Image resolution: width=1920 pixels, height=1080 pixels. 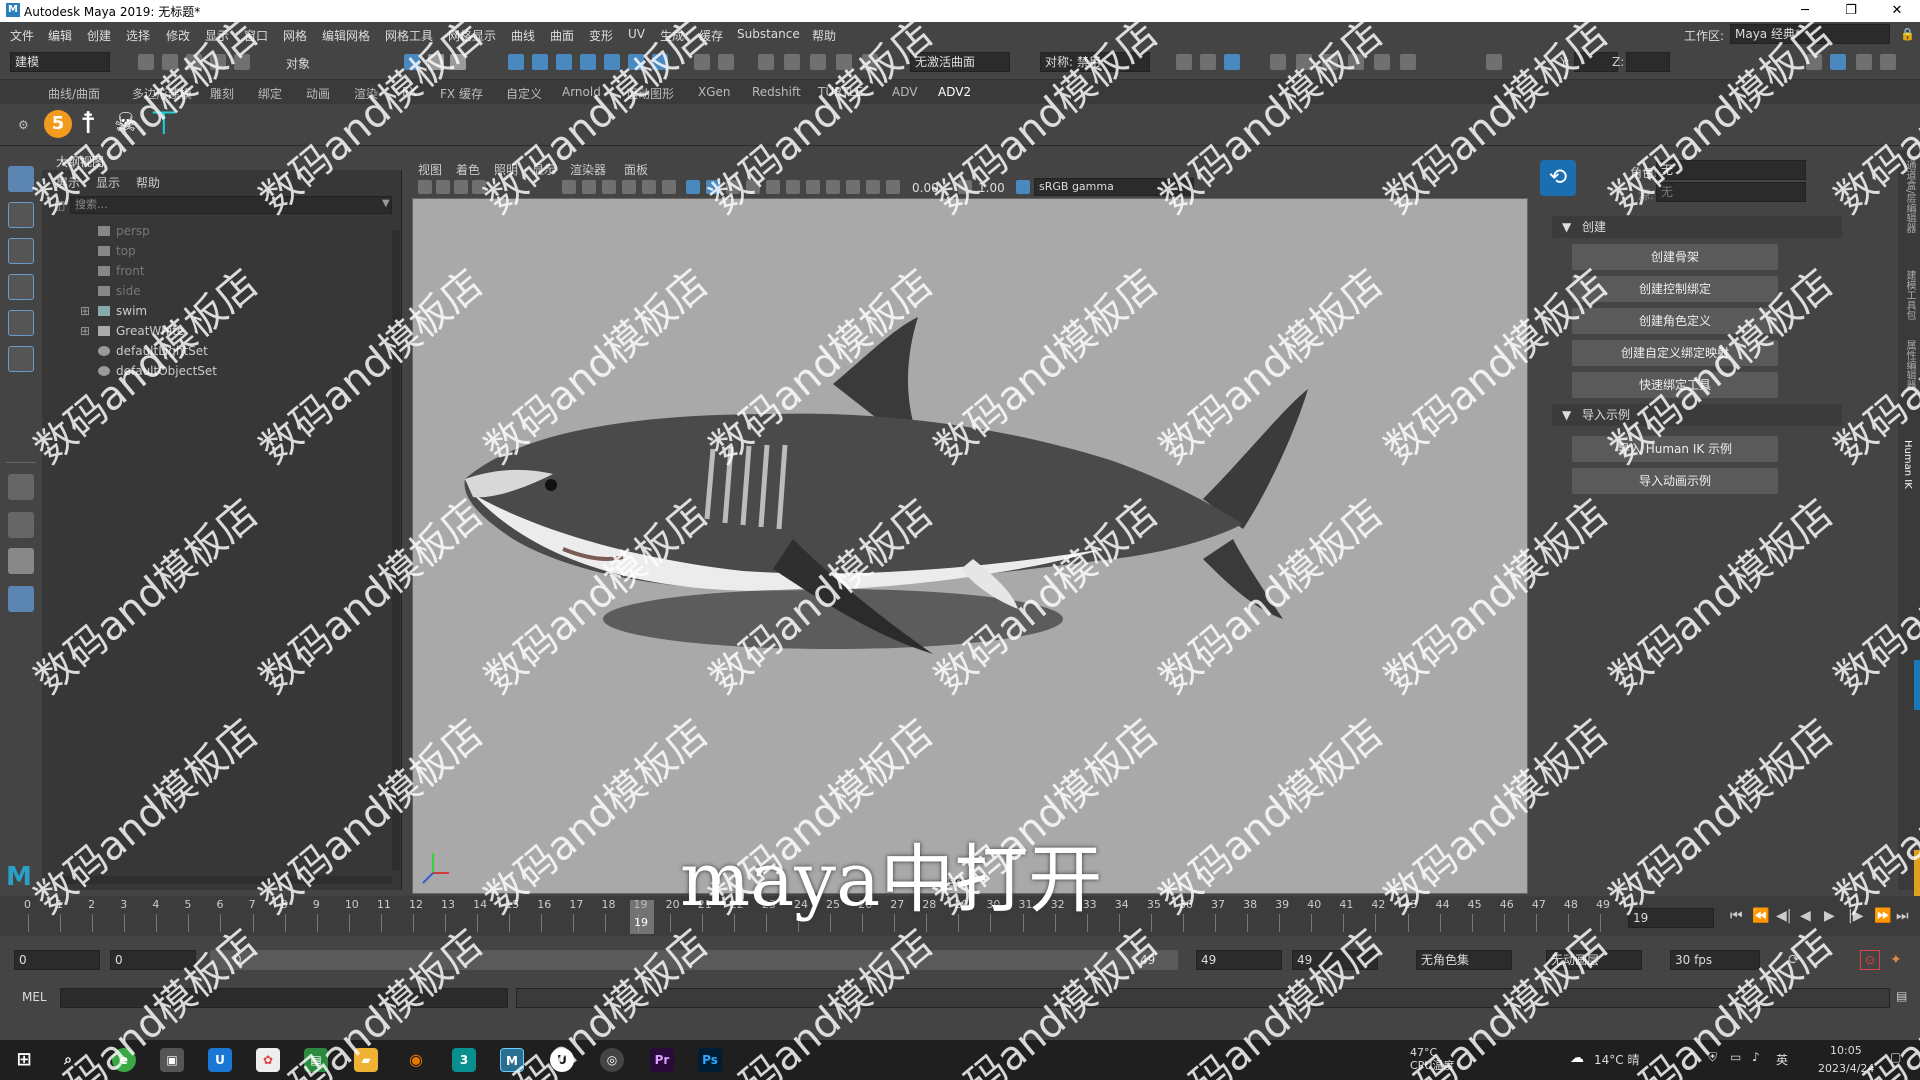 I want to click on side-tab-modeling-toolkit: 建模工具包, so click(x=1909, y=295).